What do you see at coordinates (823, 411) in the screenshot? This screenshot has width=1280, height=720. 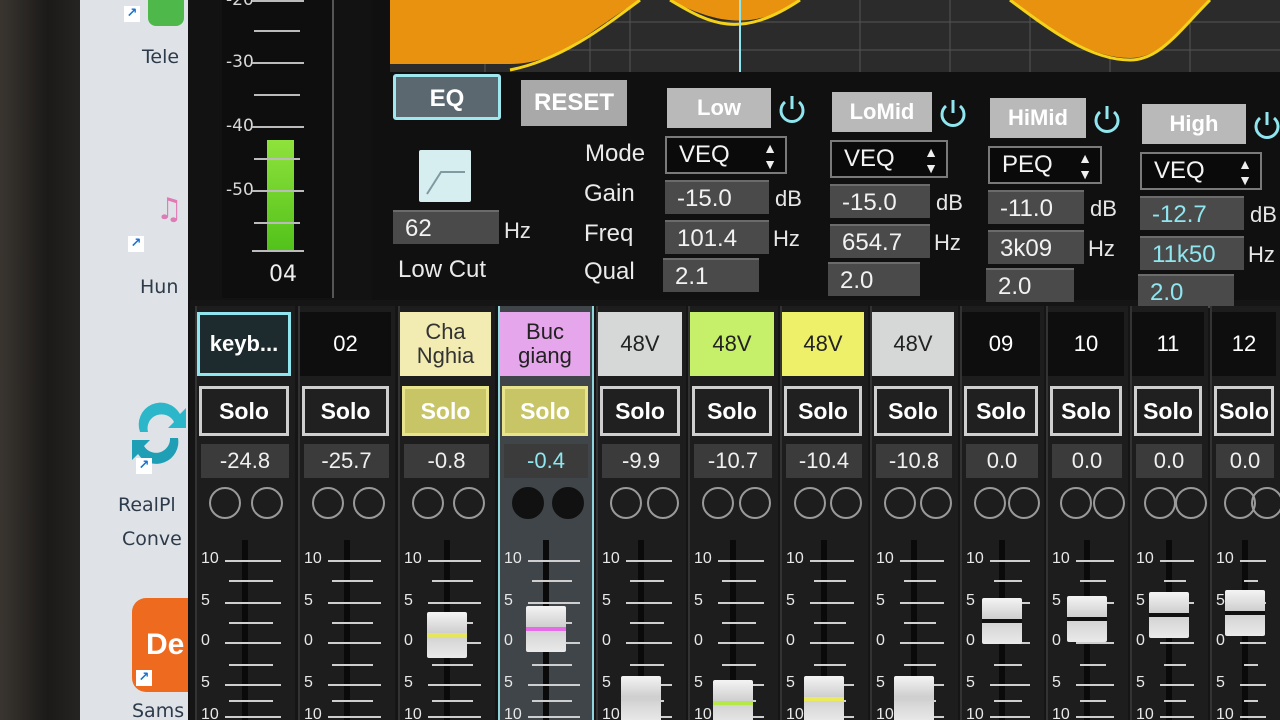 I see `solo-button-7: Solo` at bounding box center [823, 411].